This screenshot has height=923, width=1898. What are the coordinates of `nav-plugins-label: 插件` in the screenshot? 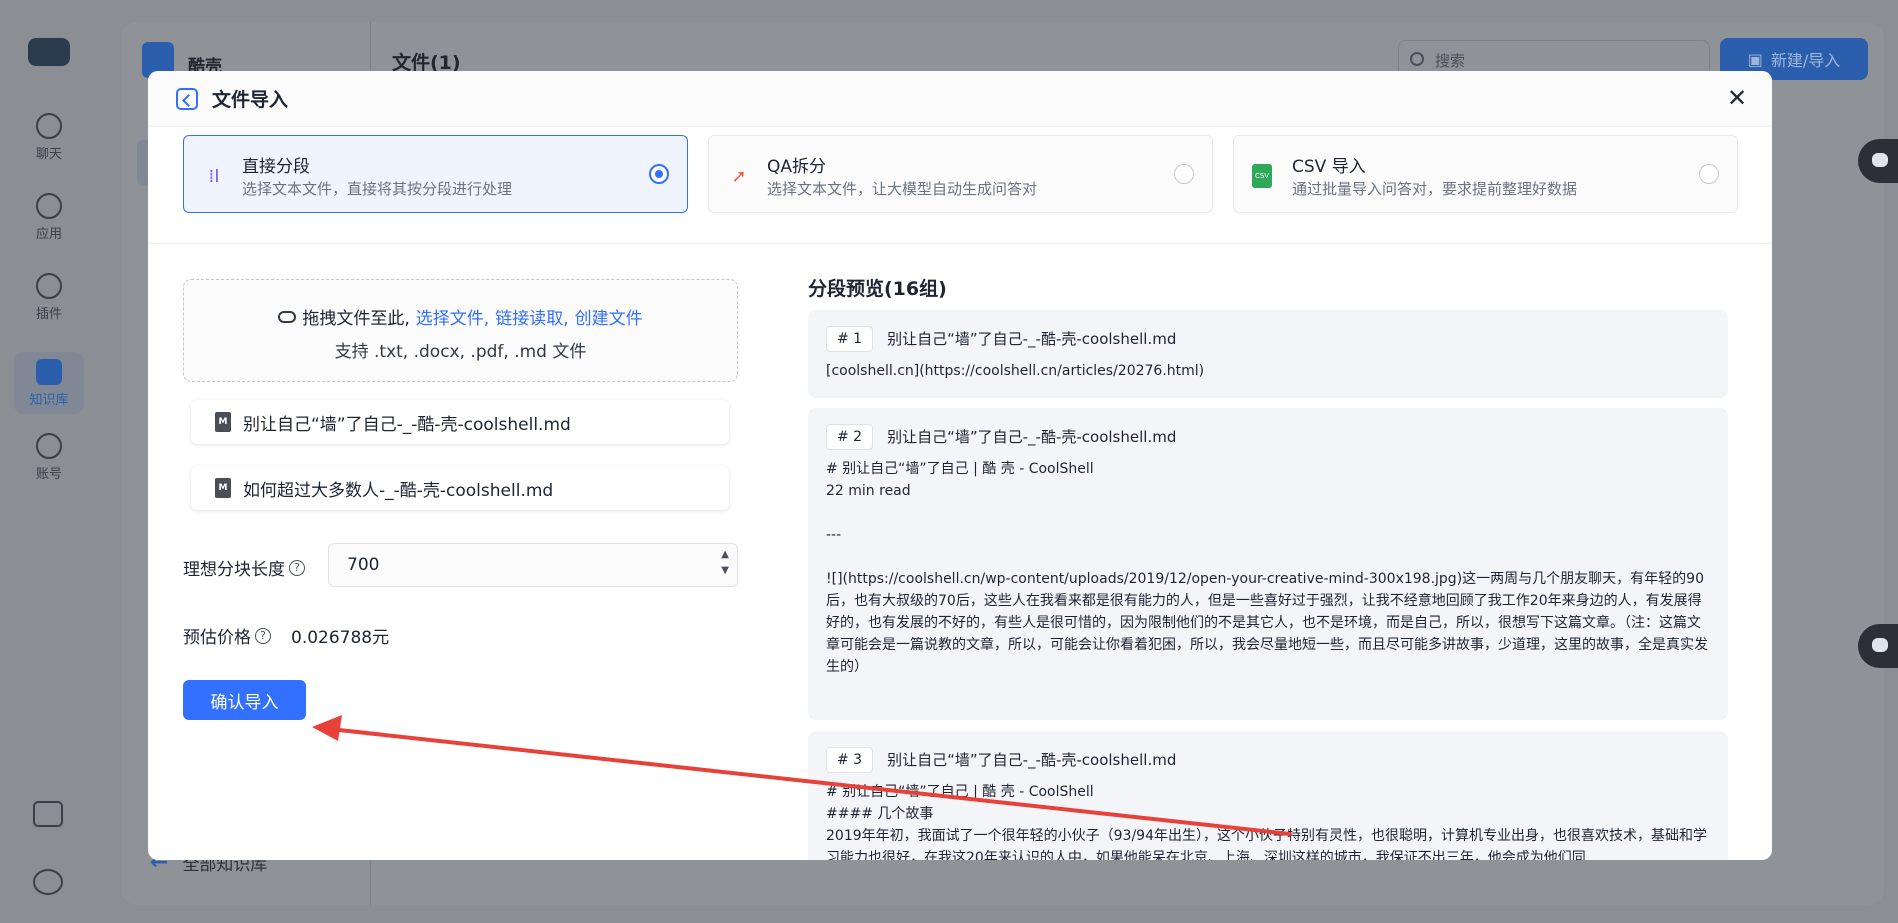 It's located at (48, 314).